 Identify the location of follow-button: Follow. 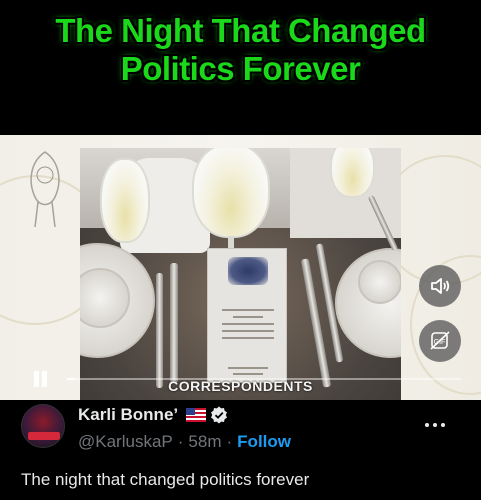
(264, 442).